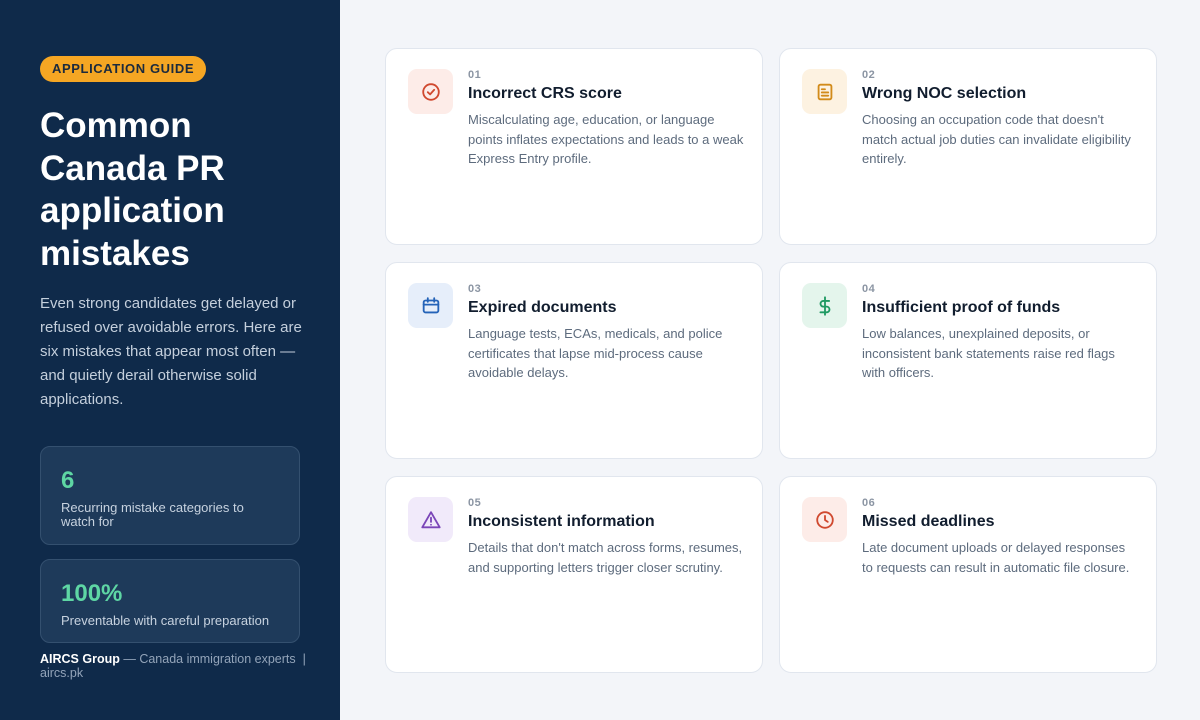 This screenshot has width=1200, height=720. What do you see at coordinates (545, 93) in the screenshot?
I see `card-title: Incorrect CRS score` at bounding box center [545, 93].